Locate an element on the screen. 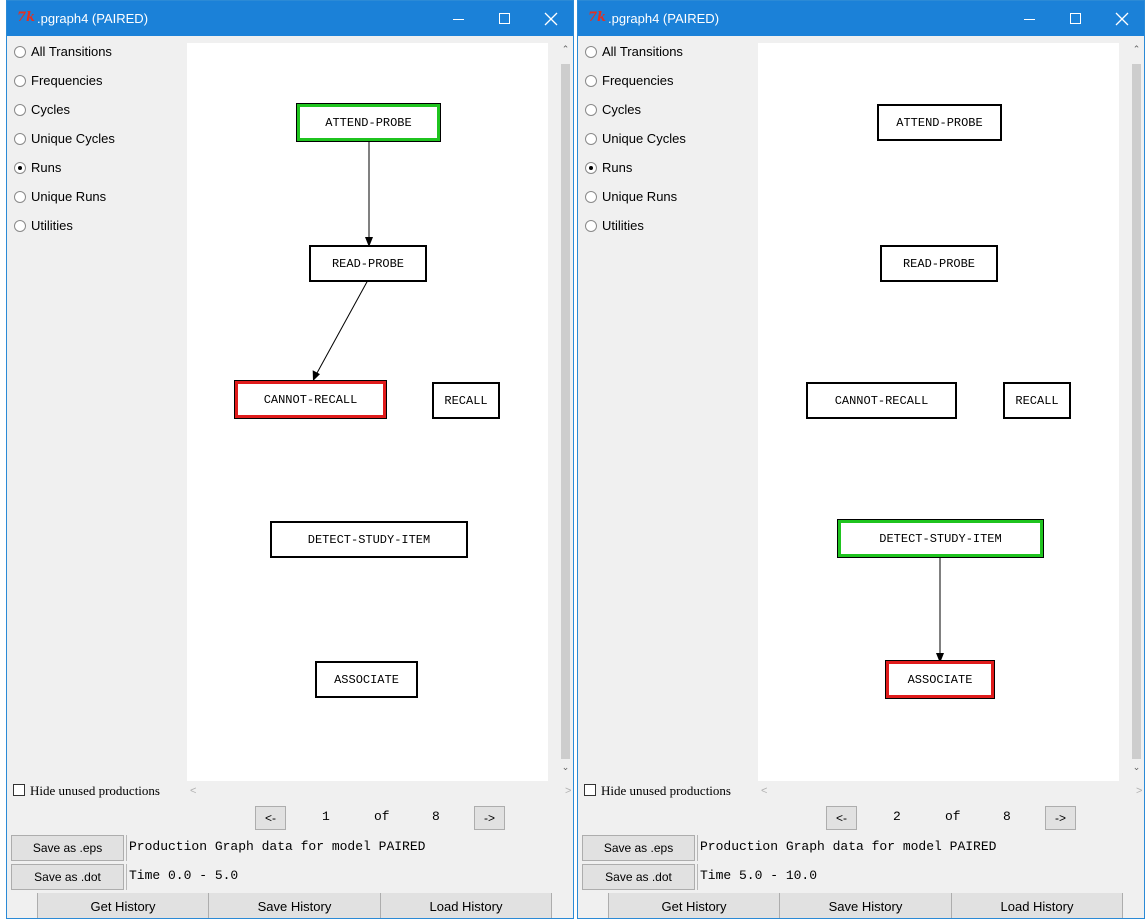 This screenshot has height=919, width=1145. option-label: Utilities is located at coordinates (52, 225).